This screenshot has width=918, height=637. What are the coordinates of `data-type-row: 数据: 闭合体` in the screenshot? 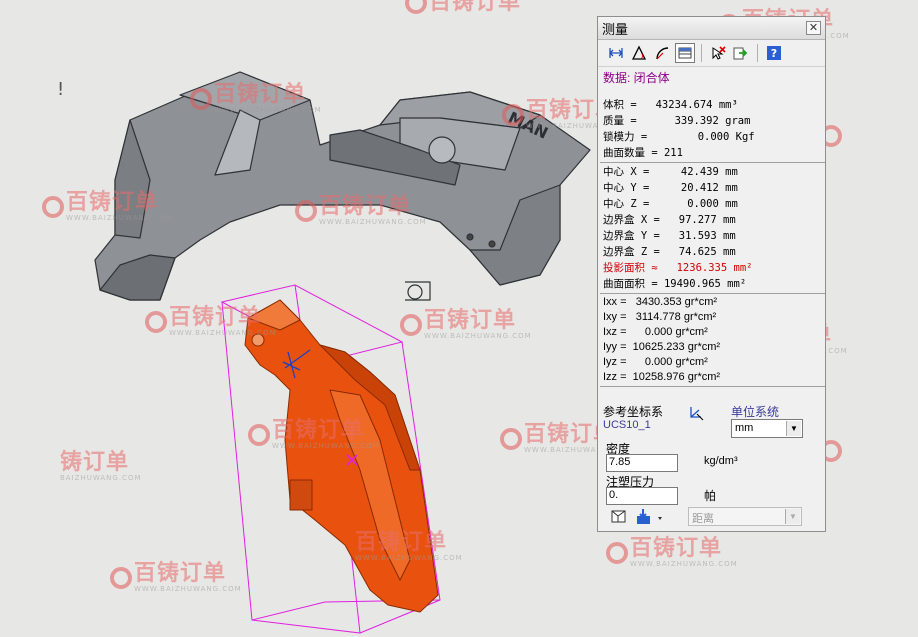 It's located at (711, 77).